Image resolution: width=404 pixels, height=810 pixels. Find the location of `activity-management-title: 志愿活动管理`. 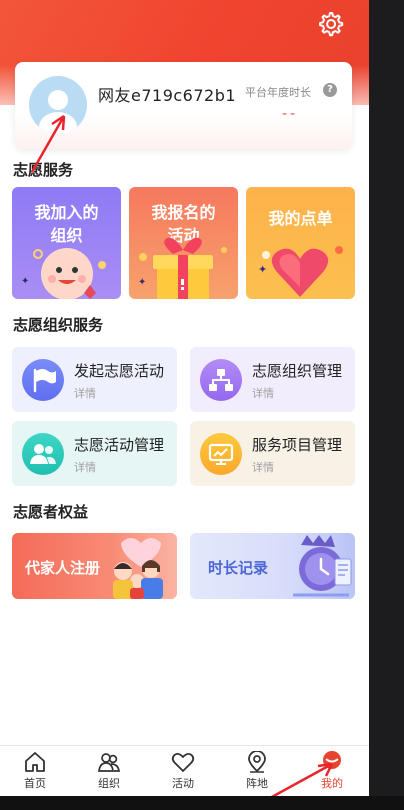

activity-management-title: 志愿活动管理 is located at coordinates (119, 445).